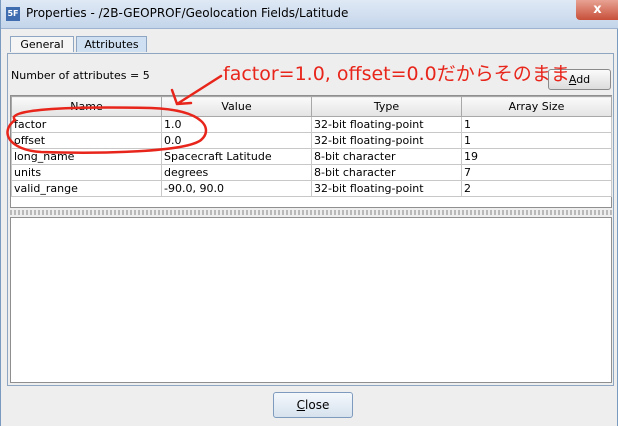 Image resolution: width=618 pixels, height=426 pixels. Describe the element at coordinates (236, 106) in the screenshot. I see `column-header-value: Value` at that location.